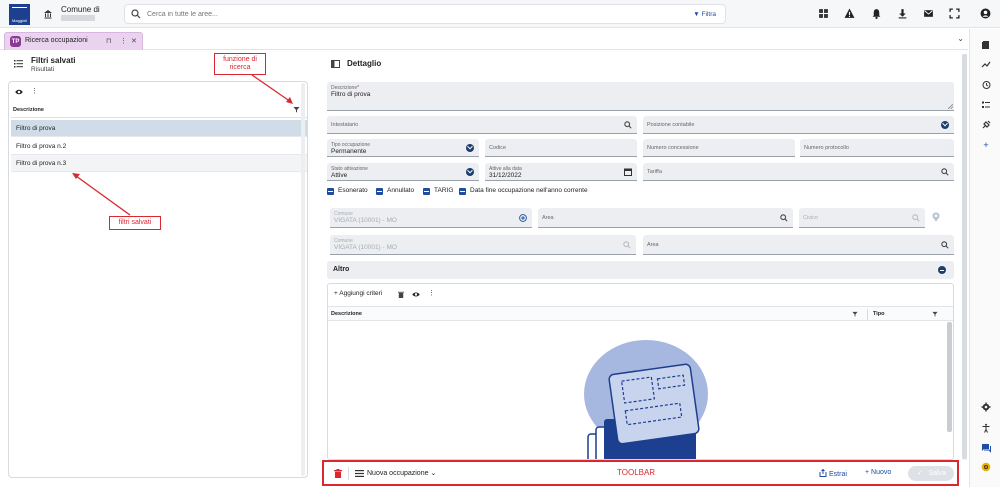 Image resolution: width=1000 pixels, height=487 pixels. What do you see at coordinates (810, 218) in the screenshot?
I see `civico-label: Civico` at bounding box center [810, 218].